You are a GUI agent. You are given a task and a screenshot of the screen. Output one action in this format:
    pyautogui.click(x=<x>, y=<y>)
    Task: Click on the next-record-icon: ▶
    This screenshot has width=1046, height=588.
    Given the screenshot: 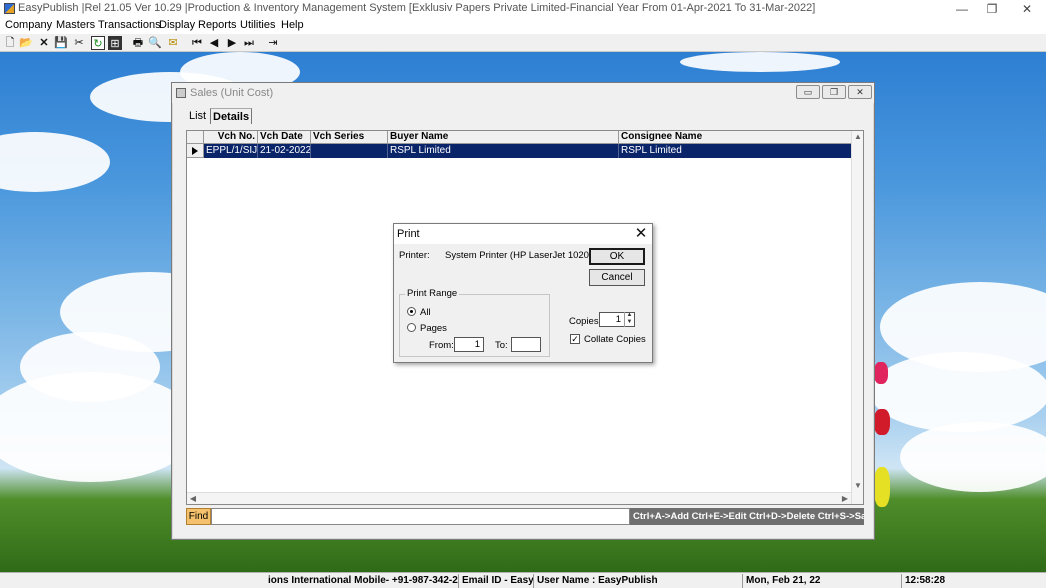 What is the action you would take?
    pyautogui.click(x=232, y=43)
    